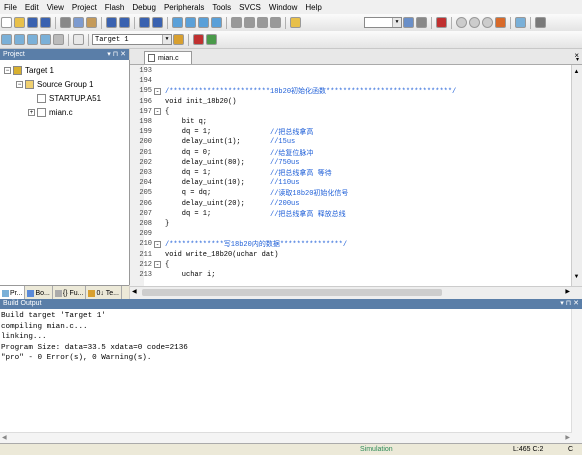  I want to click on unindent-icon, so click(249, 22).